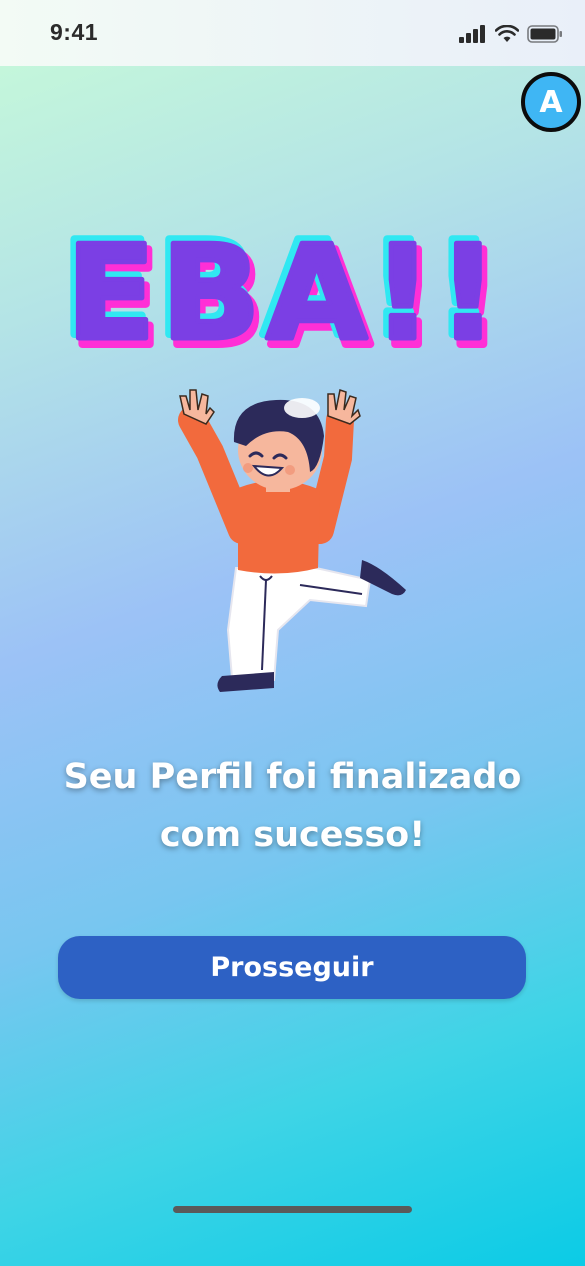  I want to click on battery-icon, so click(544, 34).